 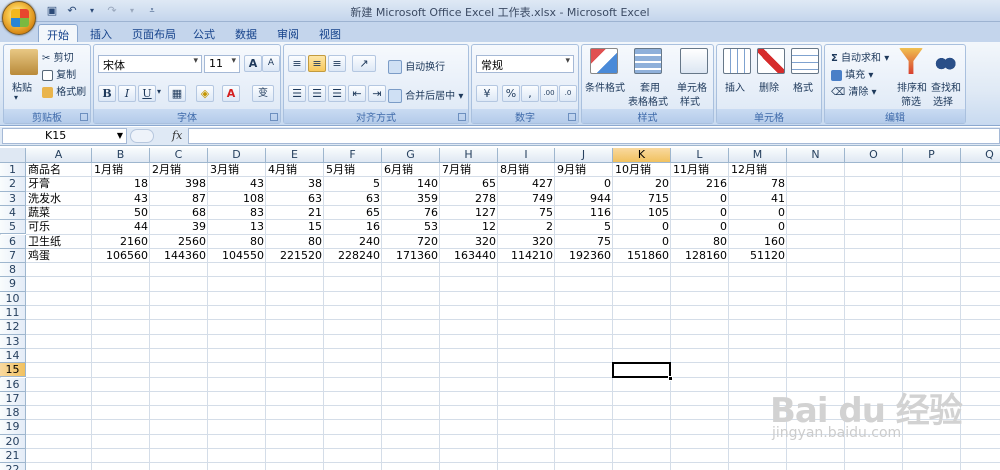 What do you see at coordinates (594, 136) in the screenshot?
I see `formula-input` at bounding box center [594, 136].